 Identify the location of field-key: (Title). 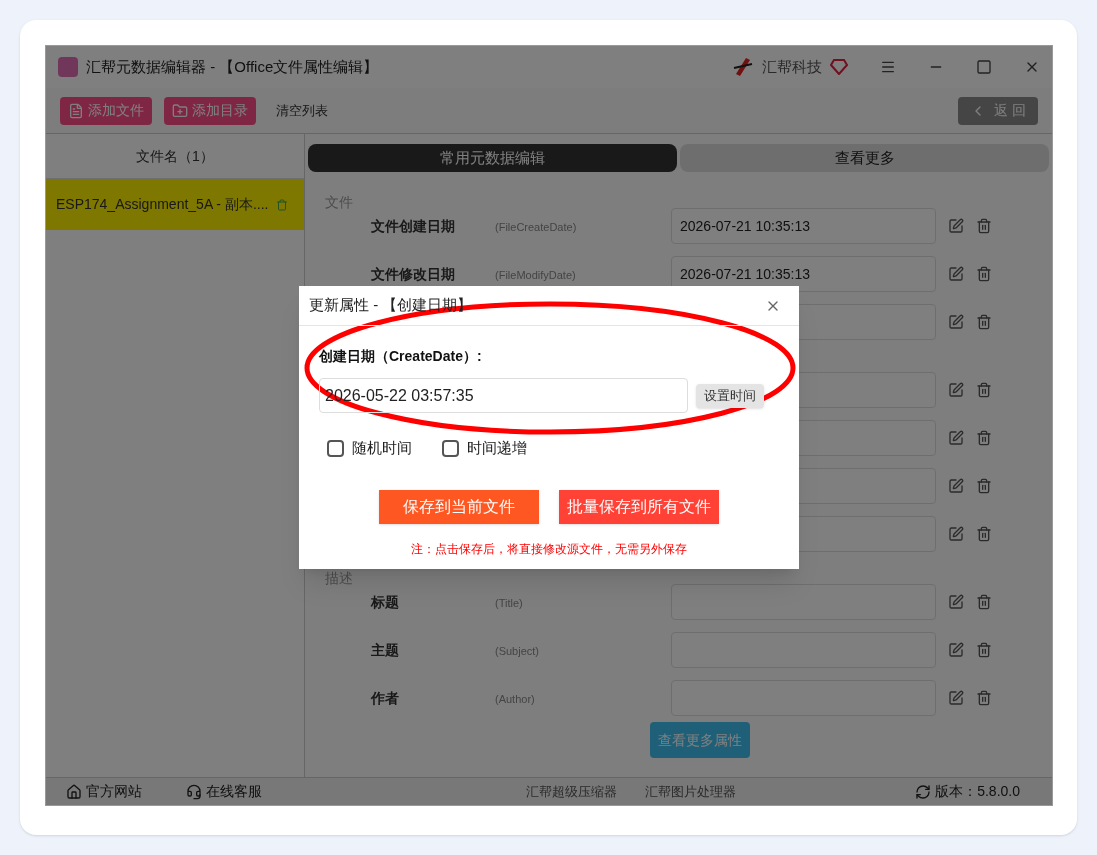
(509, 603).